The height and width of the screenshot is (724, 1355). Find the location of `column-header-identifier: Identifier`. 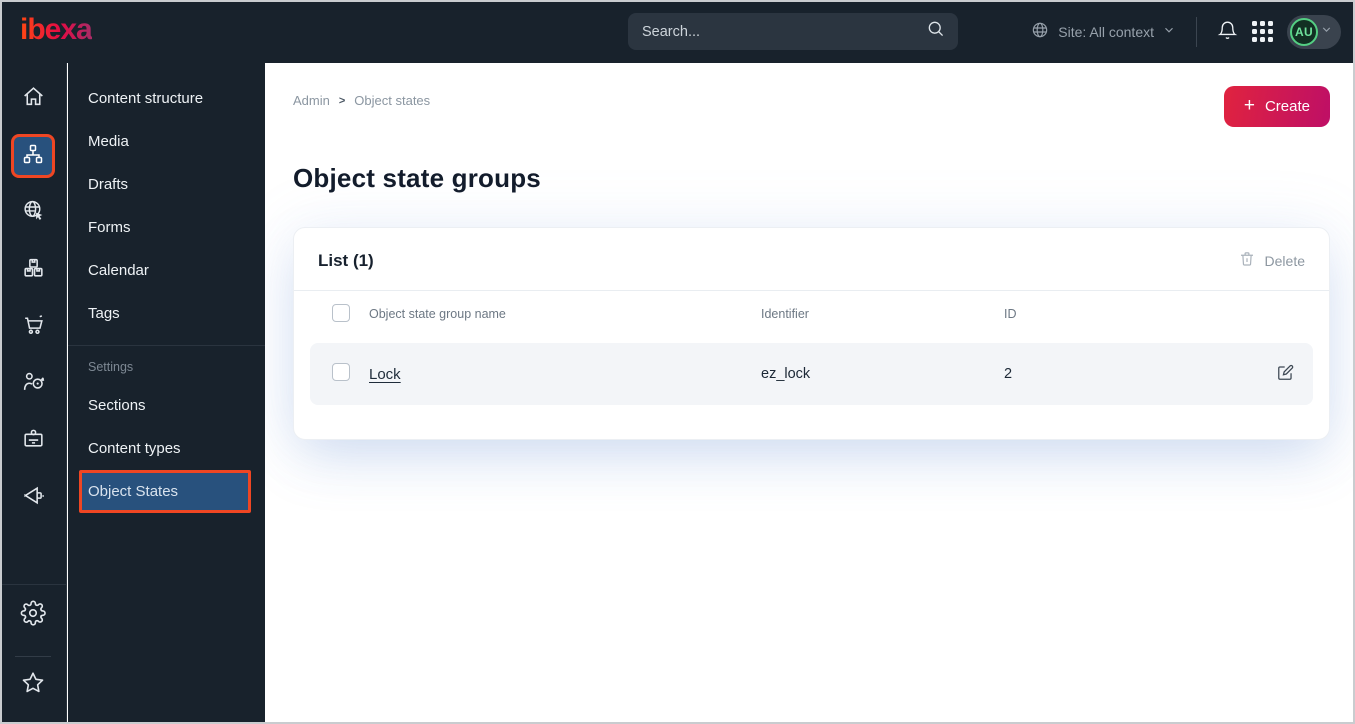

column-header-identifier: Identifier is located at coordinates (785, 314).